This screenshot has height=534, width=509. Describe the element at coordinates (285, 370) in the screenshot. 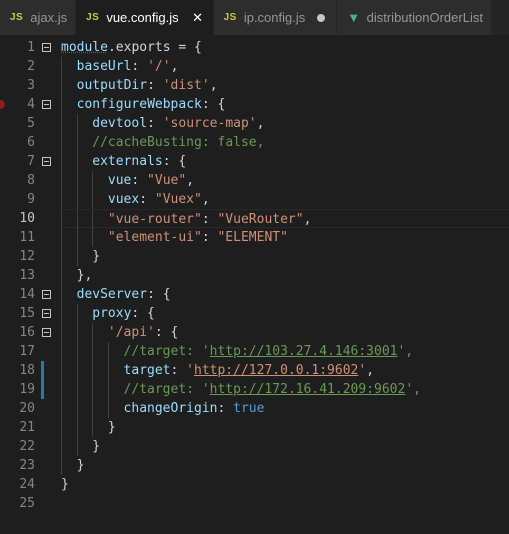

I see `code-text-area: target: 'http://127.0.0.1:9602',` at that location.